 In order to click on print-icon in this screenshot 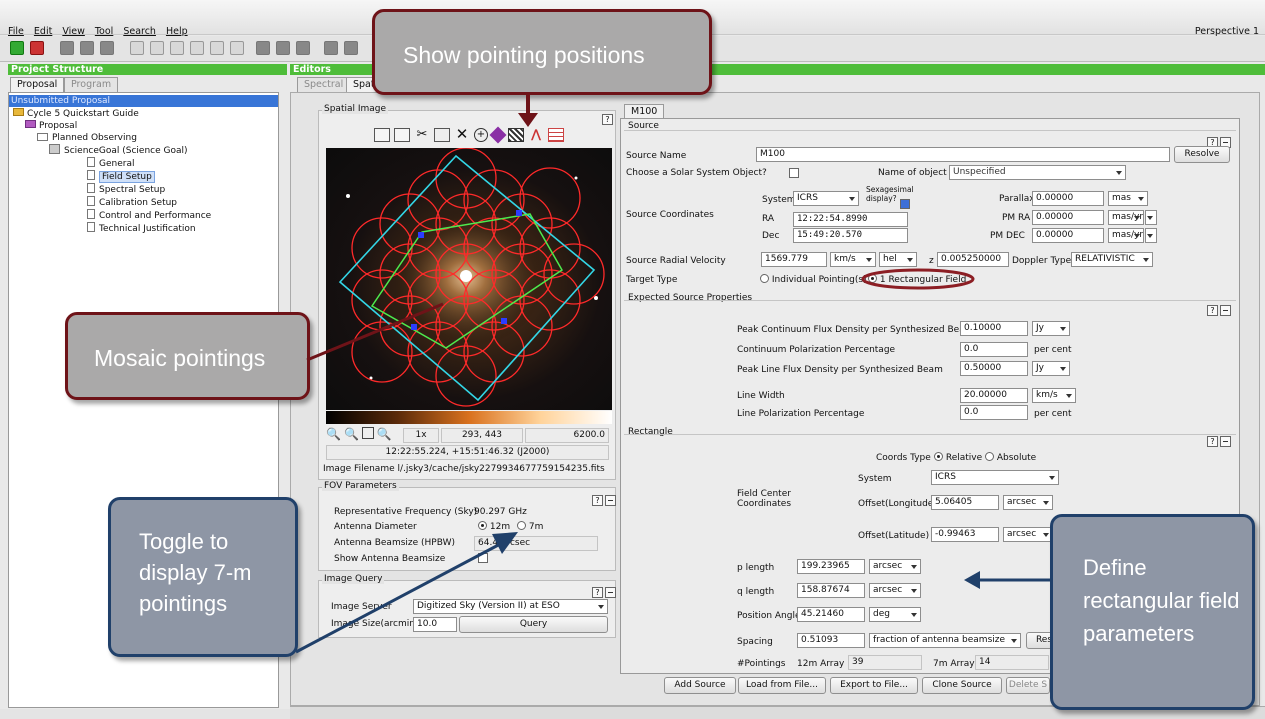, I will do `click(382, 135)`.